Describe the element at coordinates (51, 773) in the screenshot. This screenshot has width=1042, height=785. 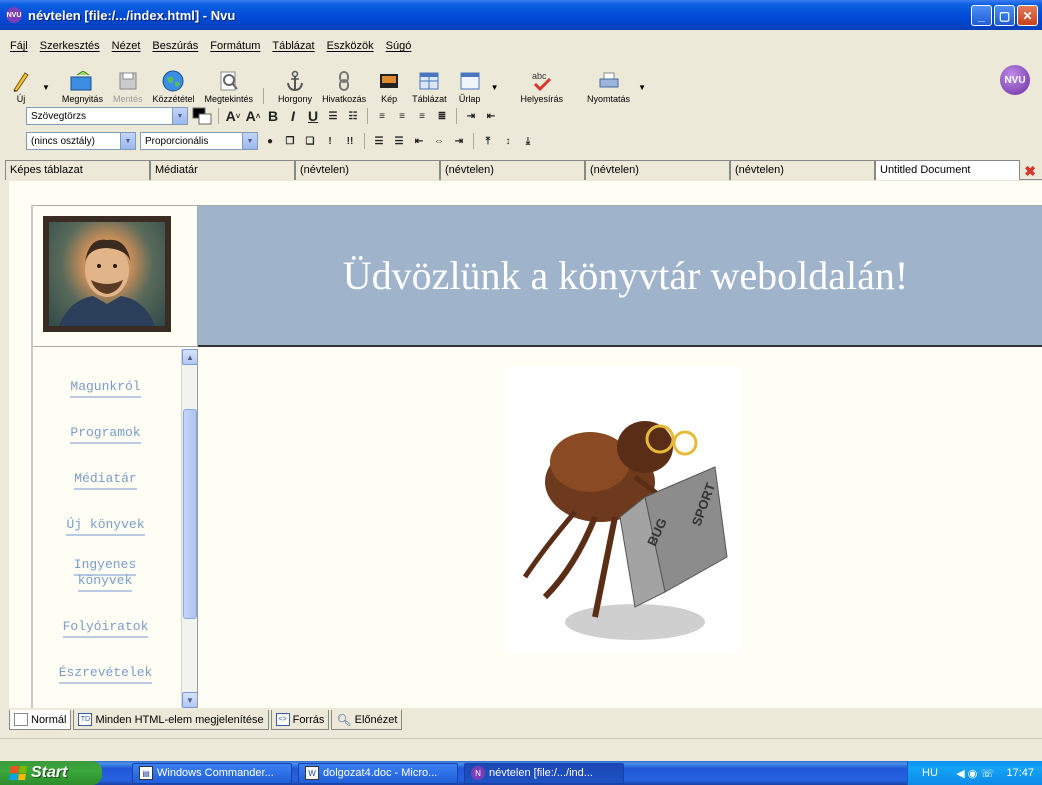
I see `start-button: Start` at that location.